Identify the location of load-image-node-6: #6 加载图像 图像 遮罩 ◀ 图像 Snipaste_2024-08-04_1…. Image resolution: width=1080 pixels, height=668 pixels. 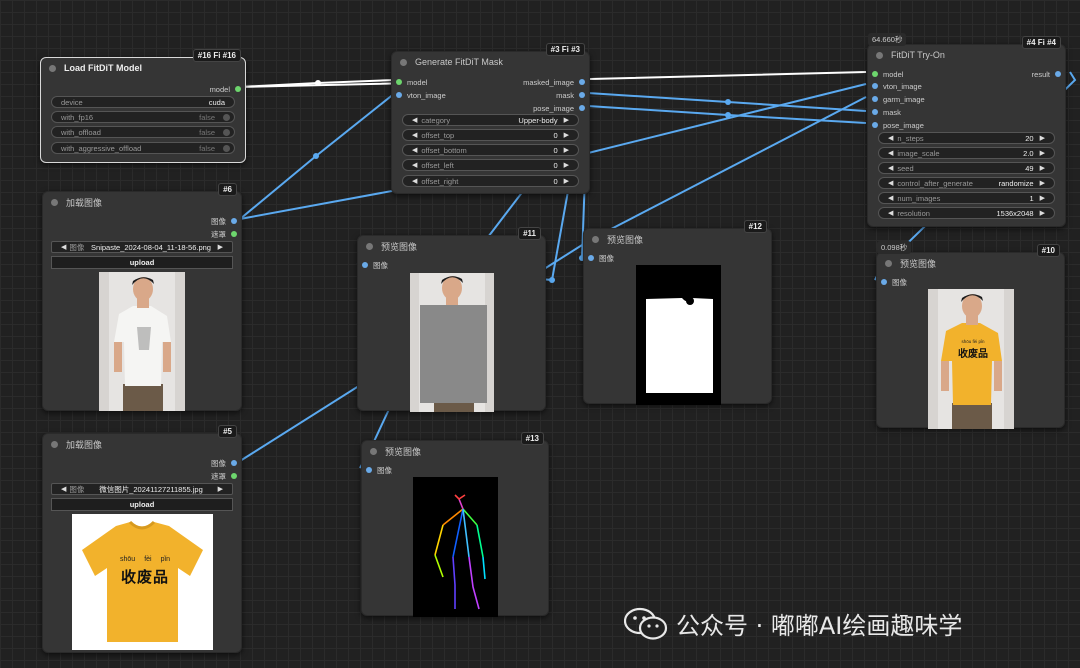
(142, 297).